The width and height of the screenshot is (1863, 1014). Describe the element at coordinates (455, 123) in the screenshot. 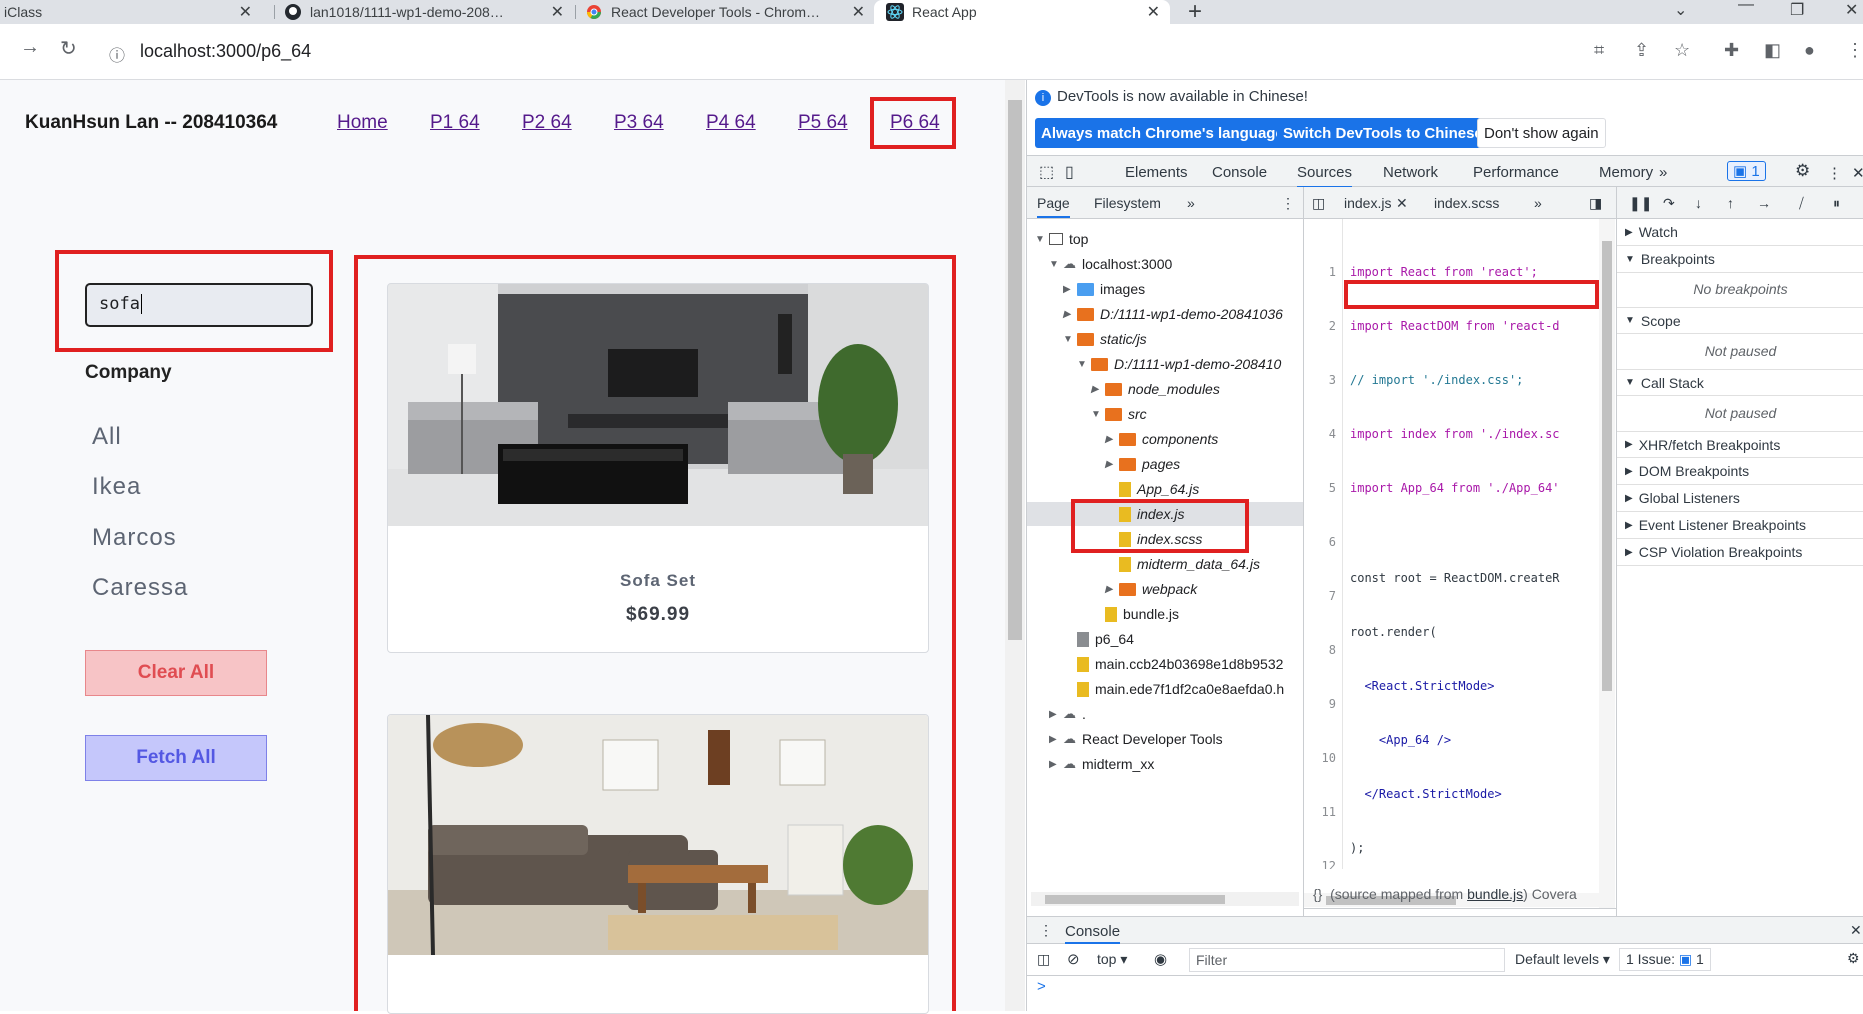

I see `nav-link-p1: P1 64` at that location.